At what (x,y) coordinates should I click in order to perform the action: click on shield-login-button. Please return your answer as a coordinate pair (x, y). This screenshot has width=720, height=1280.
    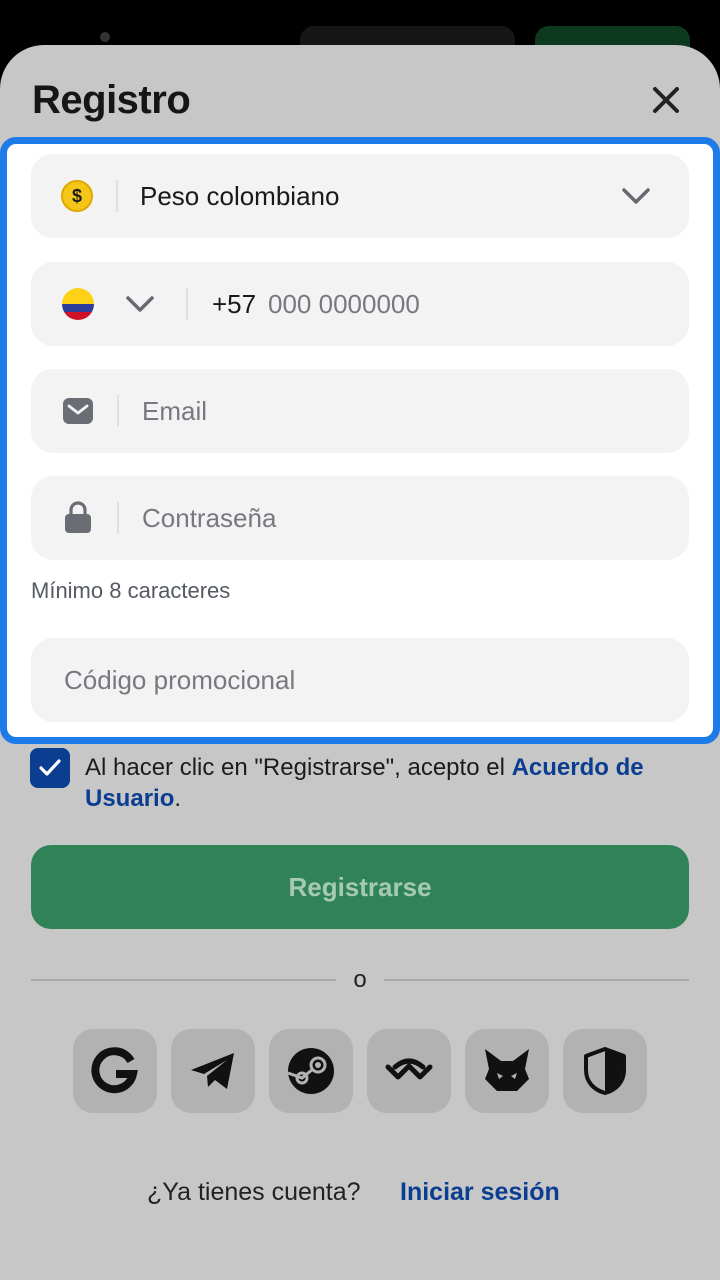
    Looking at the image, I should click on (605, 1071).